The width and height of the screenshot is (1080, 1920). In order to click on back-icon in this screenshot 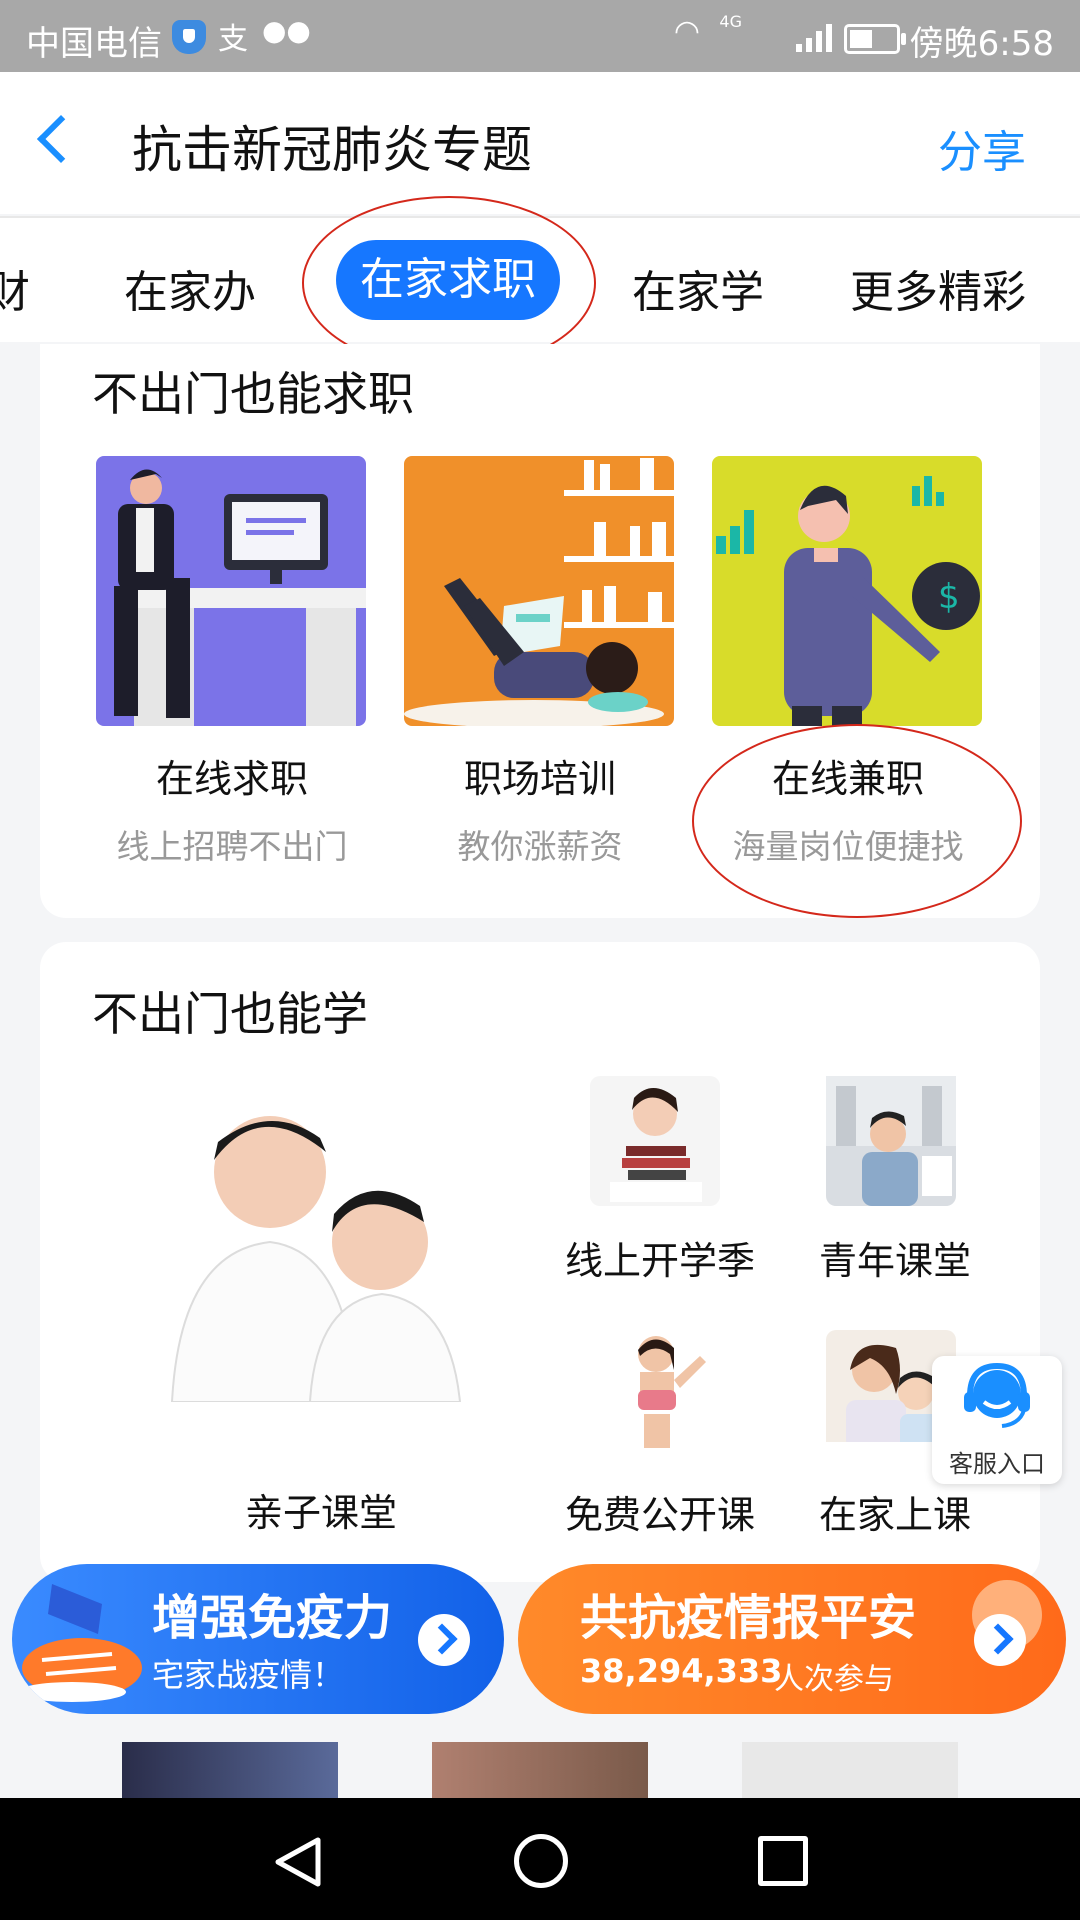, I will do `click(61, 139)`.